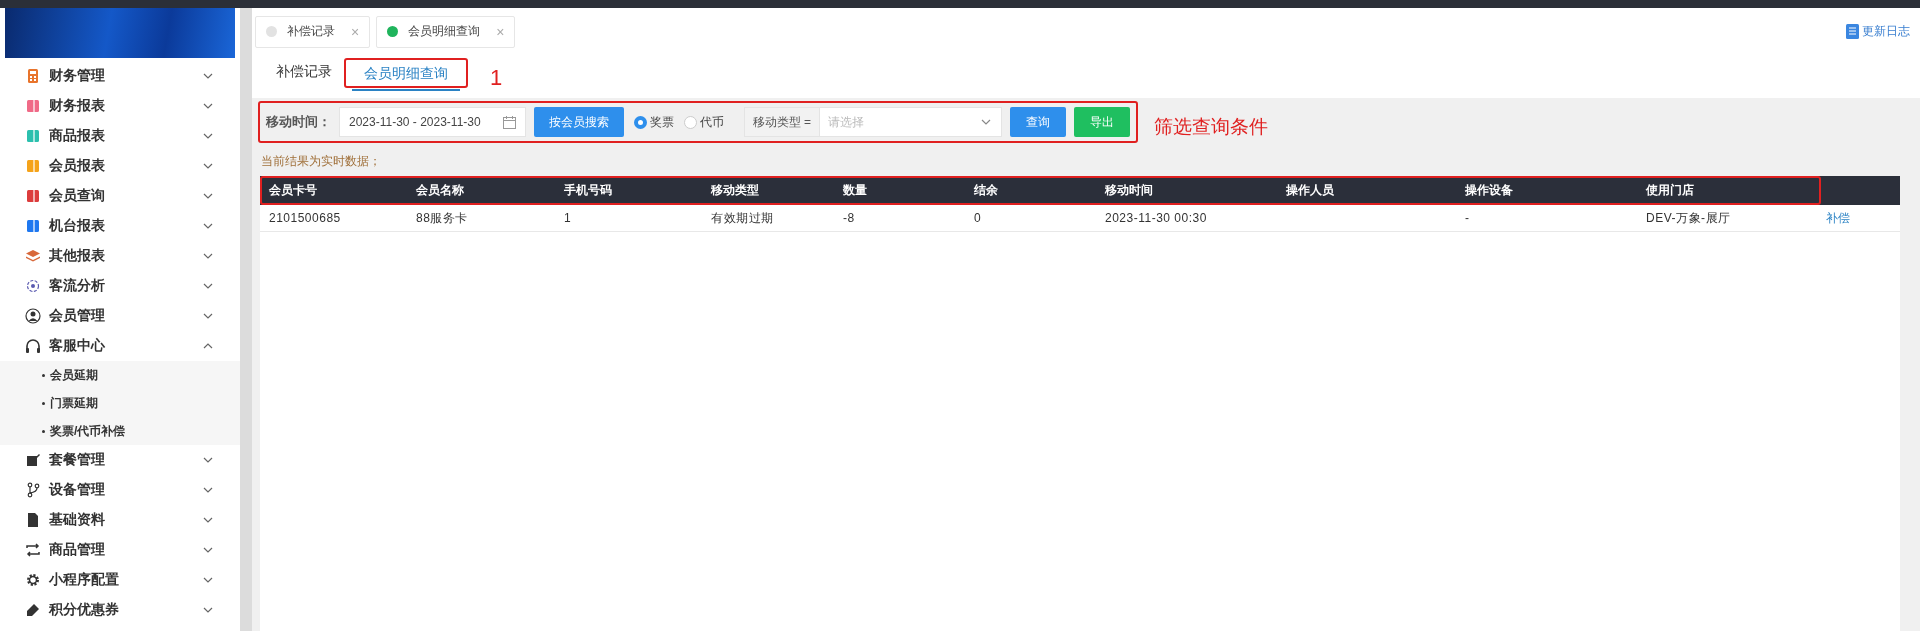 This screenshot has height=631, width=1920. I want to click on column-header: 移动类型, so click(735, 190).